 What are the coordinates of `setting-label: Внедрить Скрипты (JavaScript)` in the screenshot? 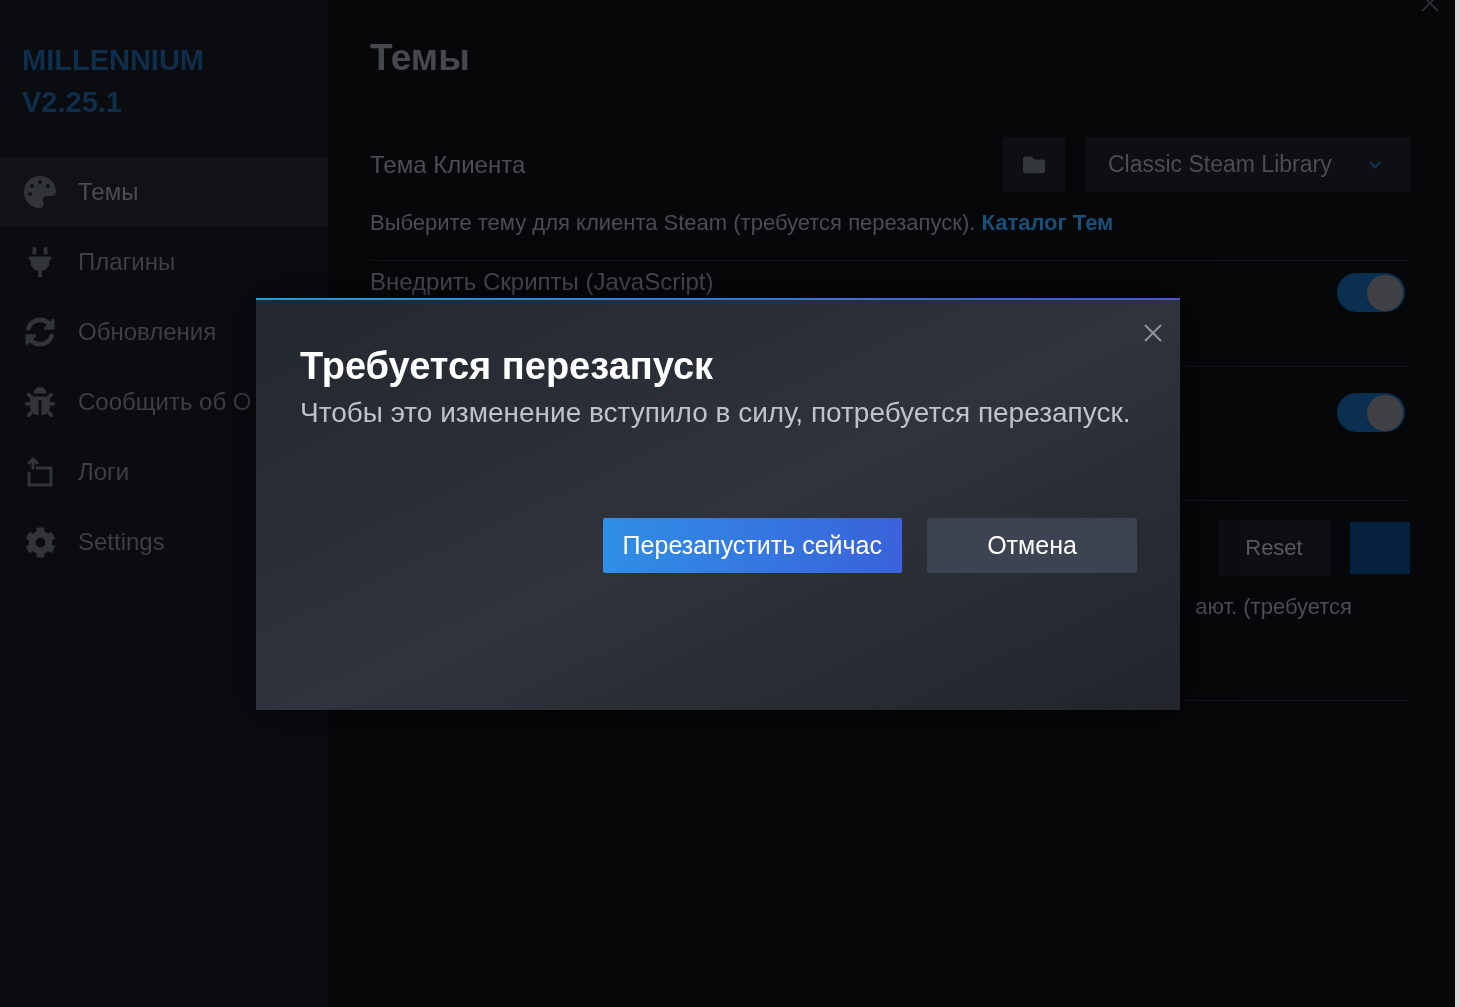 It's located at (542, 281).